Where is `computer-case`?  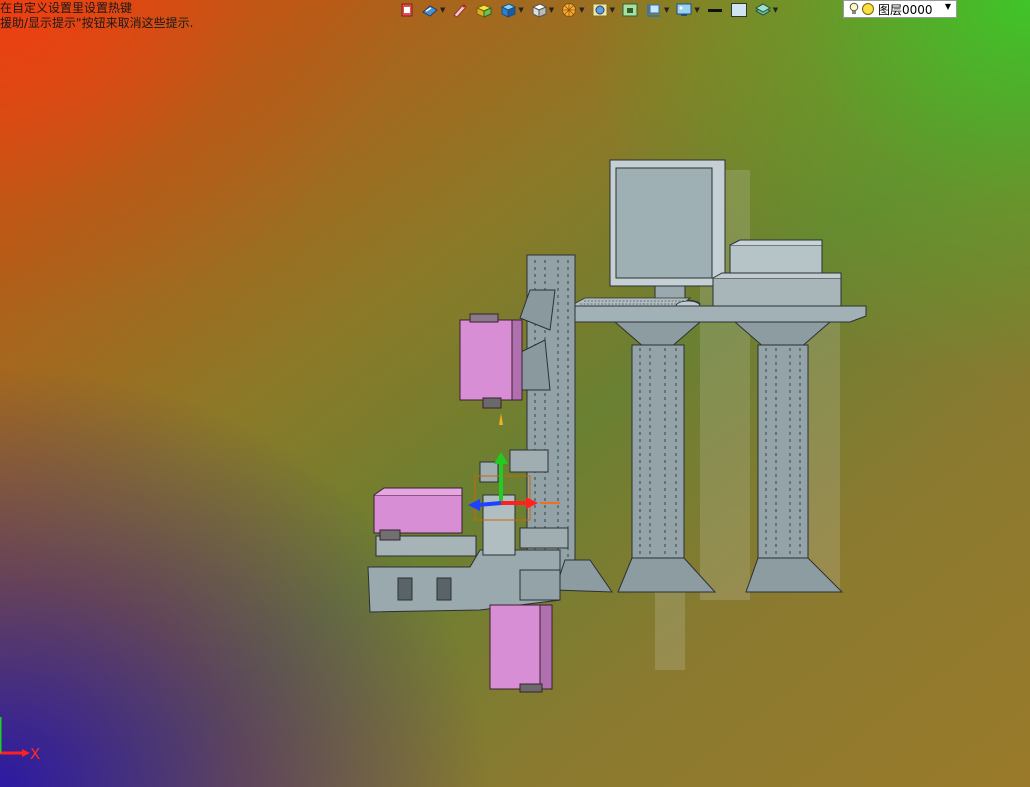 computer-case is located at coordinates (777, 277).